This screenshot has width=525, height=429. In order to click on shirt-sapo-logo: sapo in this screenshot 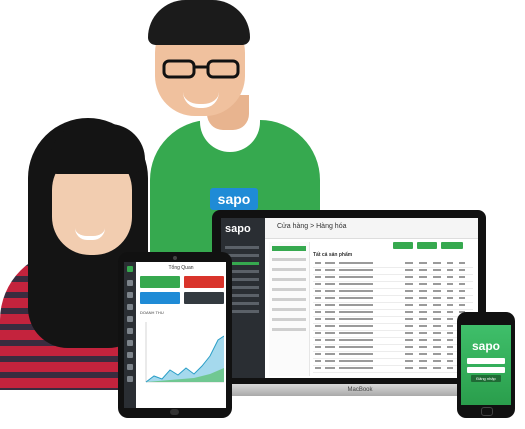, I will do `click(234, 199)`.